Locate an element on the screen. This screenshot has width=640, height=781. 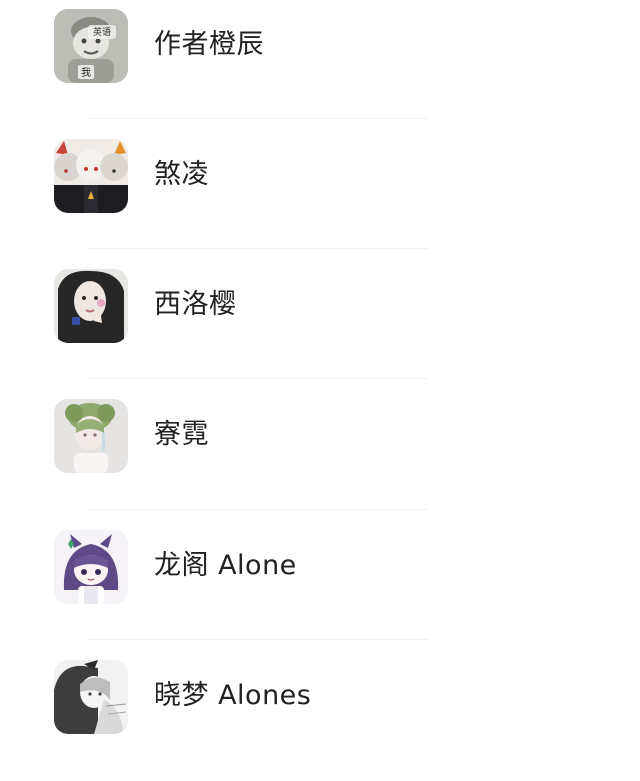
contact-name: 龙阁 Alone is located at coordinates (225, 565).